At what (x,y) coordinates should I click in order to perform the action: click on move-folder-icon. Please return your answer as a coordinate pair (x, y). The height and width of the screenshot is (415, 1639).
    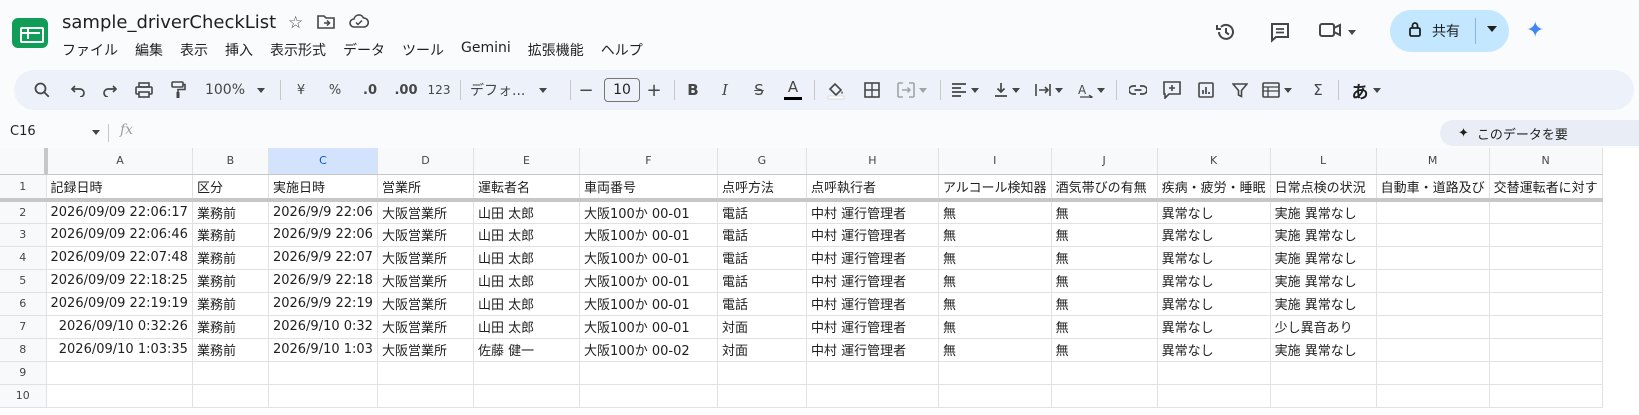
    Looking at the image, I should click on (326, 23).